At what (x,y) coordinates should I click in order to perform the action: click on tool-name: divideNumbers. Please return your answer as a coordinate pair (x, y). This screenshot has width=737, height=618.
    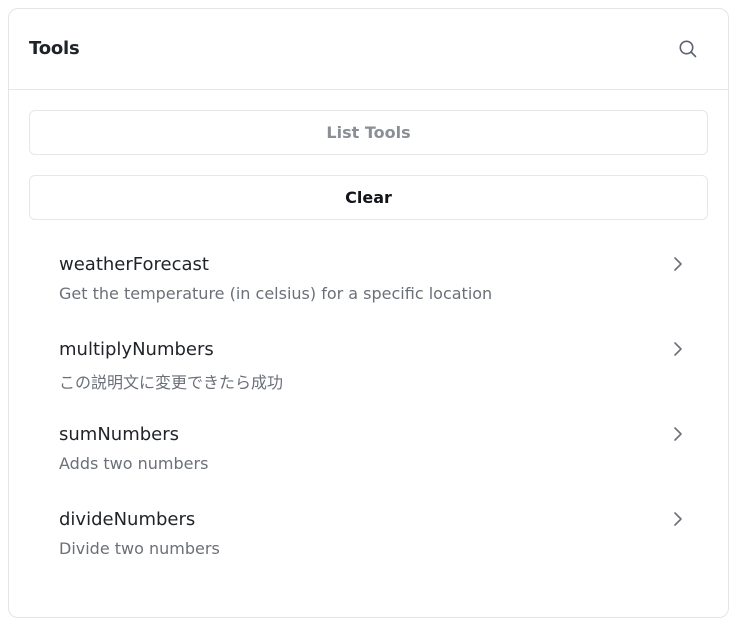
    Looking at the image, I should click on (127, 519).